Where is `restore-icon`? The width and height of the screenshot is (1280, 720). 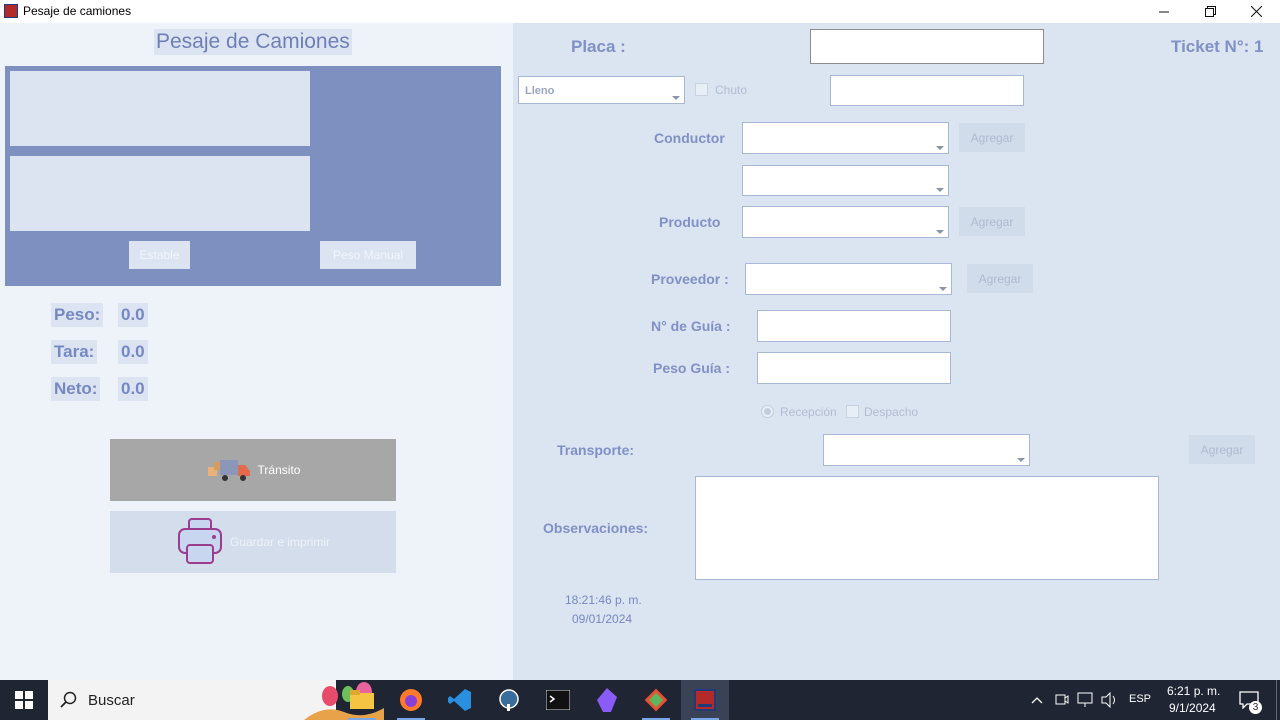
restore-icon is located at coordinates (1210, 11).